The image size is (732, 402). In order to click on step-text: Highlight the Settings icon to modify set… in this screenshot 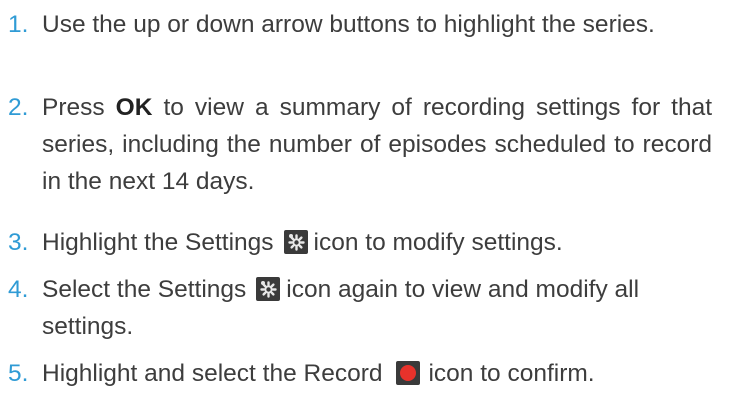, I will do `click(302, 242)`.